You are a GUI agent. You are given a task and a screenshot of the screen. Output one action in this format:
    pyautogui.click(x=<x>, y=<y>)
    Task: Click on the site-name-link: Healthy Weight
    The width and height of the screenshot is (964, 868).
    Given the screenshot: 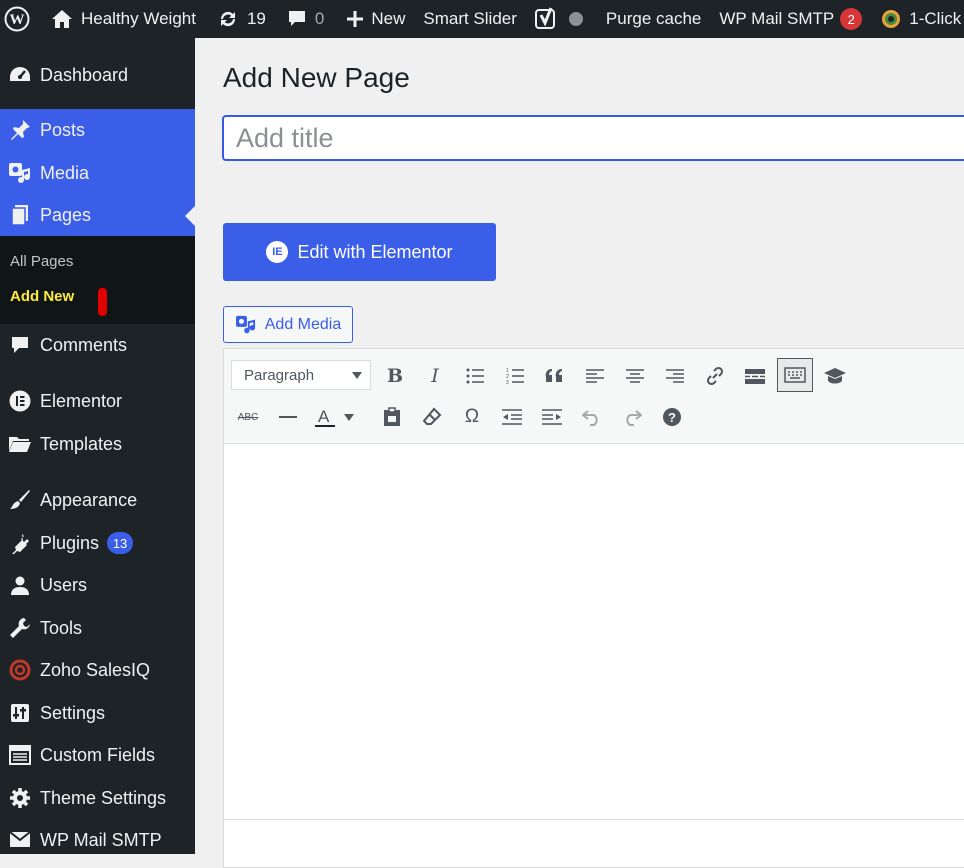 What is the action you would take?
    pyautogui.click(x=122, y=19)
    